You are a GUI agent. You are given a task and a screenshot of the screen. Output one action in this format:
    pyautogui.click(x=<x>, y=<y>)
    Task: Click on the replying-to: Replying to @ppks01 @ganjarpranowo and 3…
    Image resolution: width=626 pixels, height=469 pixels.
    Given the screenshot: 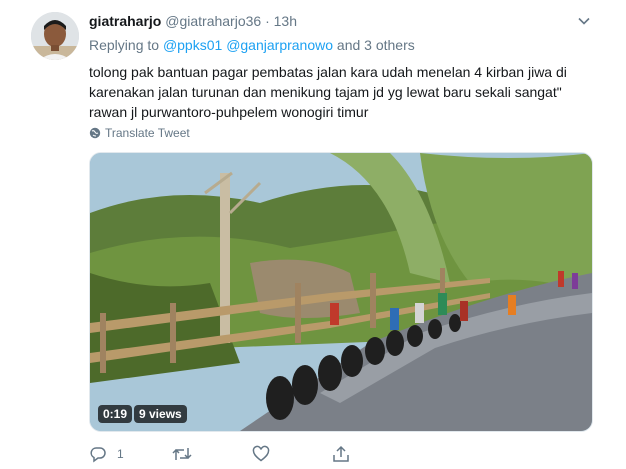 What is the action you would take?
    pyautogui.click(x=252, y=45)
    